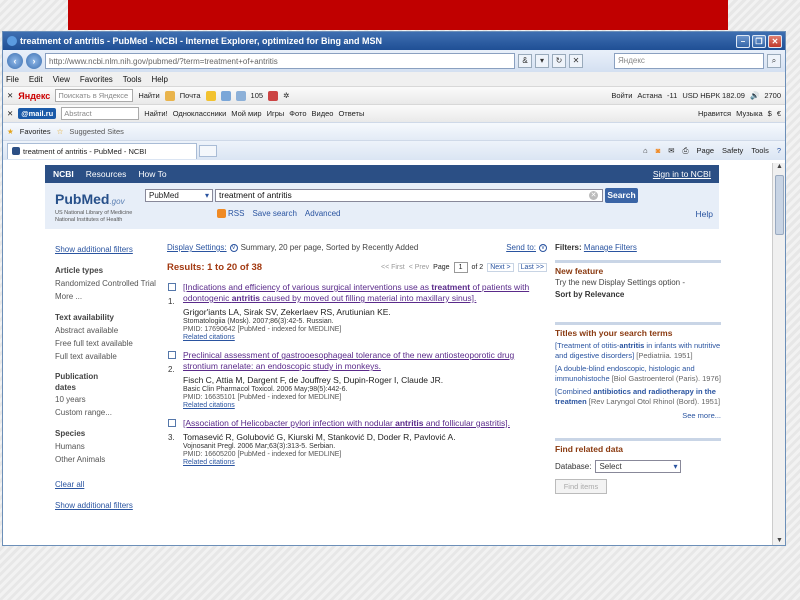 The height and width of the screenshot is (600, 800). What do you see at coordinates (774, 61) in the screenshot?
I see `search-icon: ⌕` at bounding box center [774, 61].